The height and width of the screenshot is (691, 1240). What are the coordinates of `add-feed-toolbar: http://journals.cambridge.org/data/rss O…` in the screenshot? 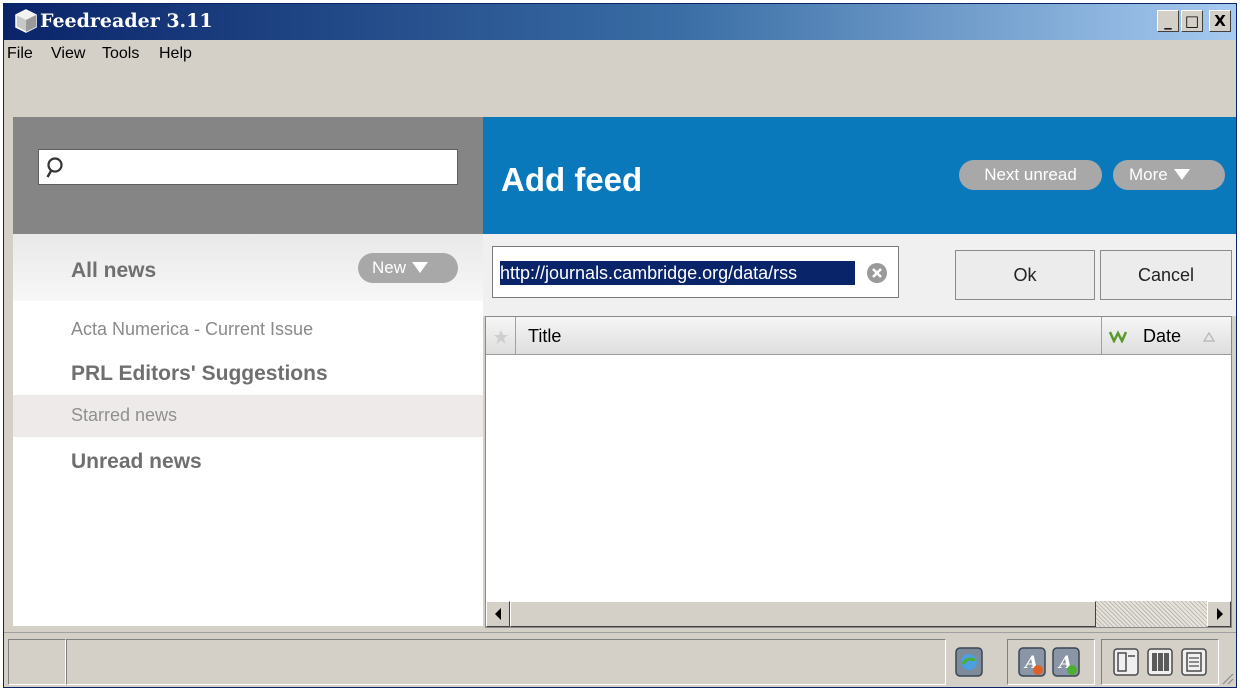 It's located at (859, 275).